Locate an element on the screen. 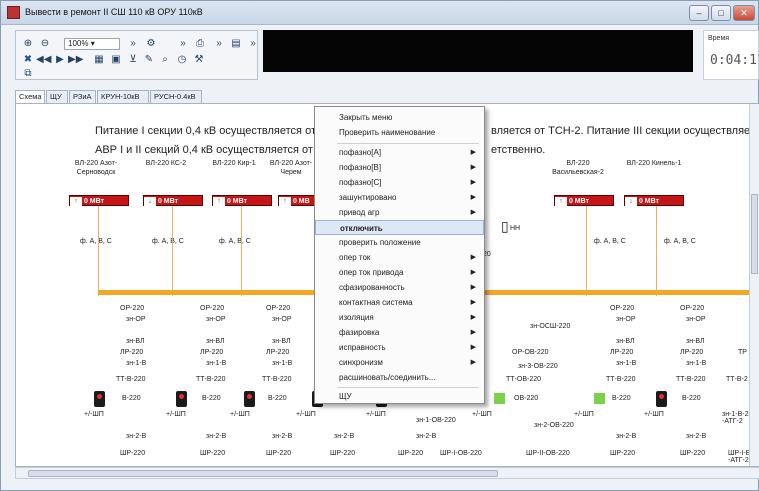  menu-item-shunted: зашунтировано ▶ is located at coordinates (399, 197).